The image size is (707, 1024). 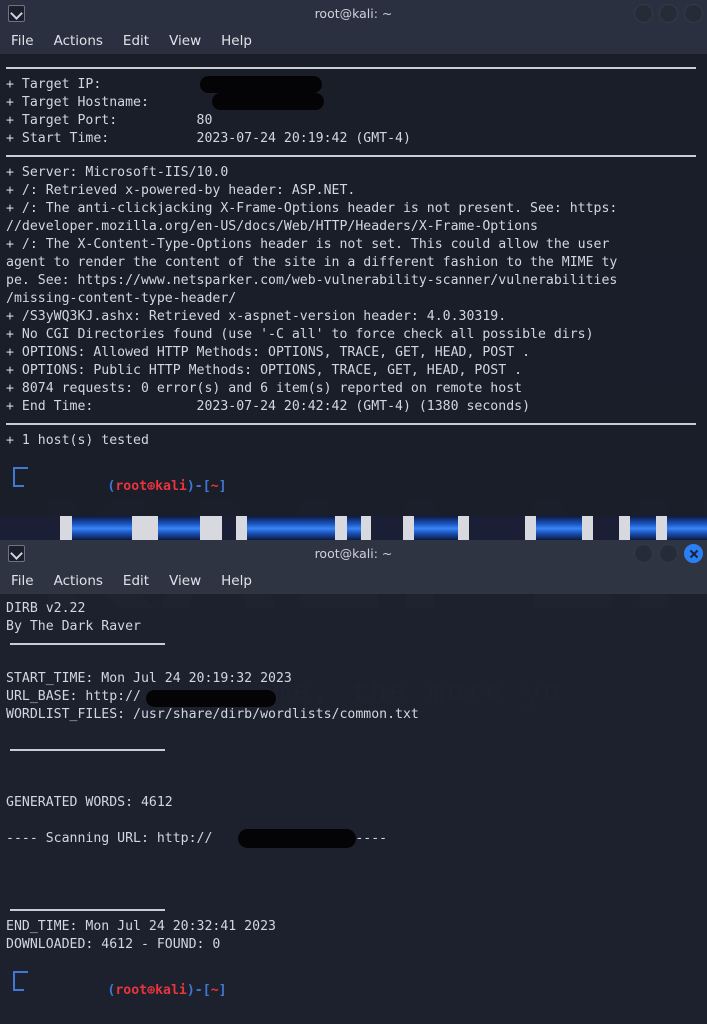 I want to click on url-base-line: URL_BASE: http://, so click(x=73, y=696).